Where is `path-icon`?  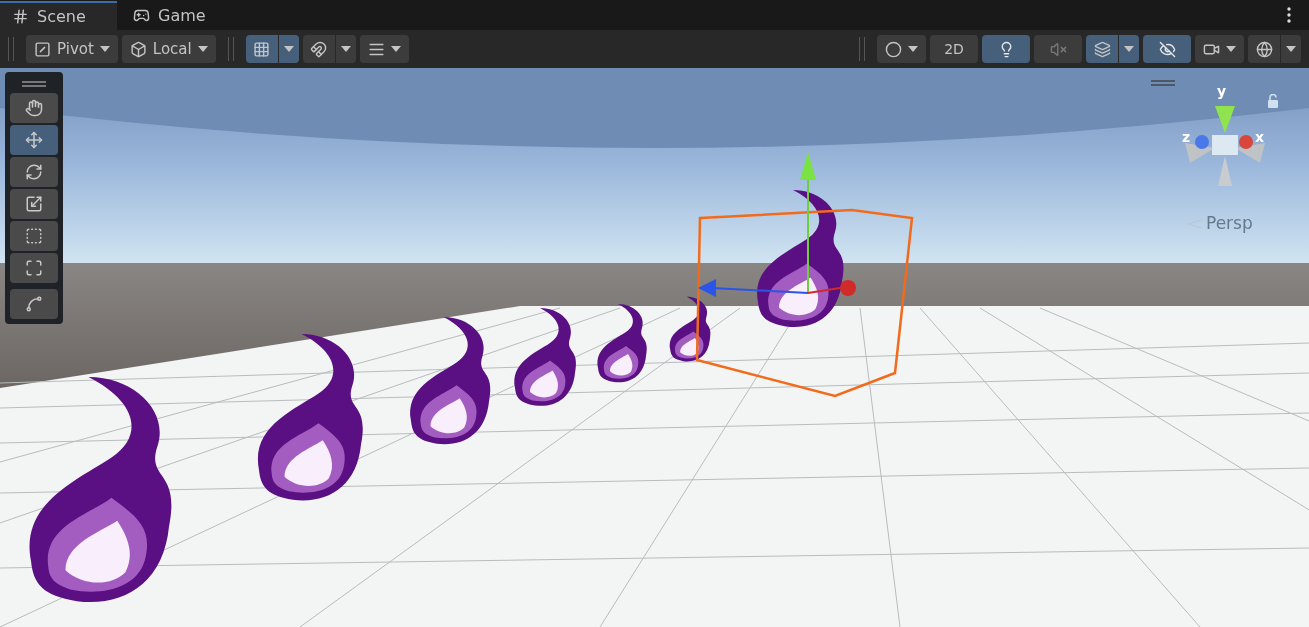
path-icon is located at coordinates (34, 304).